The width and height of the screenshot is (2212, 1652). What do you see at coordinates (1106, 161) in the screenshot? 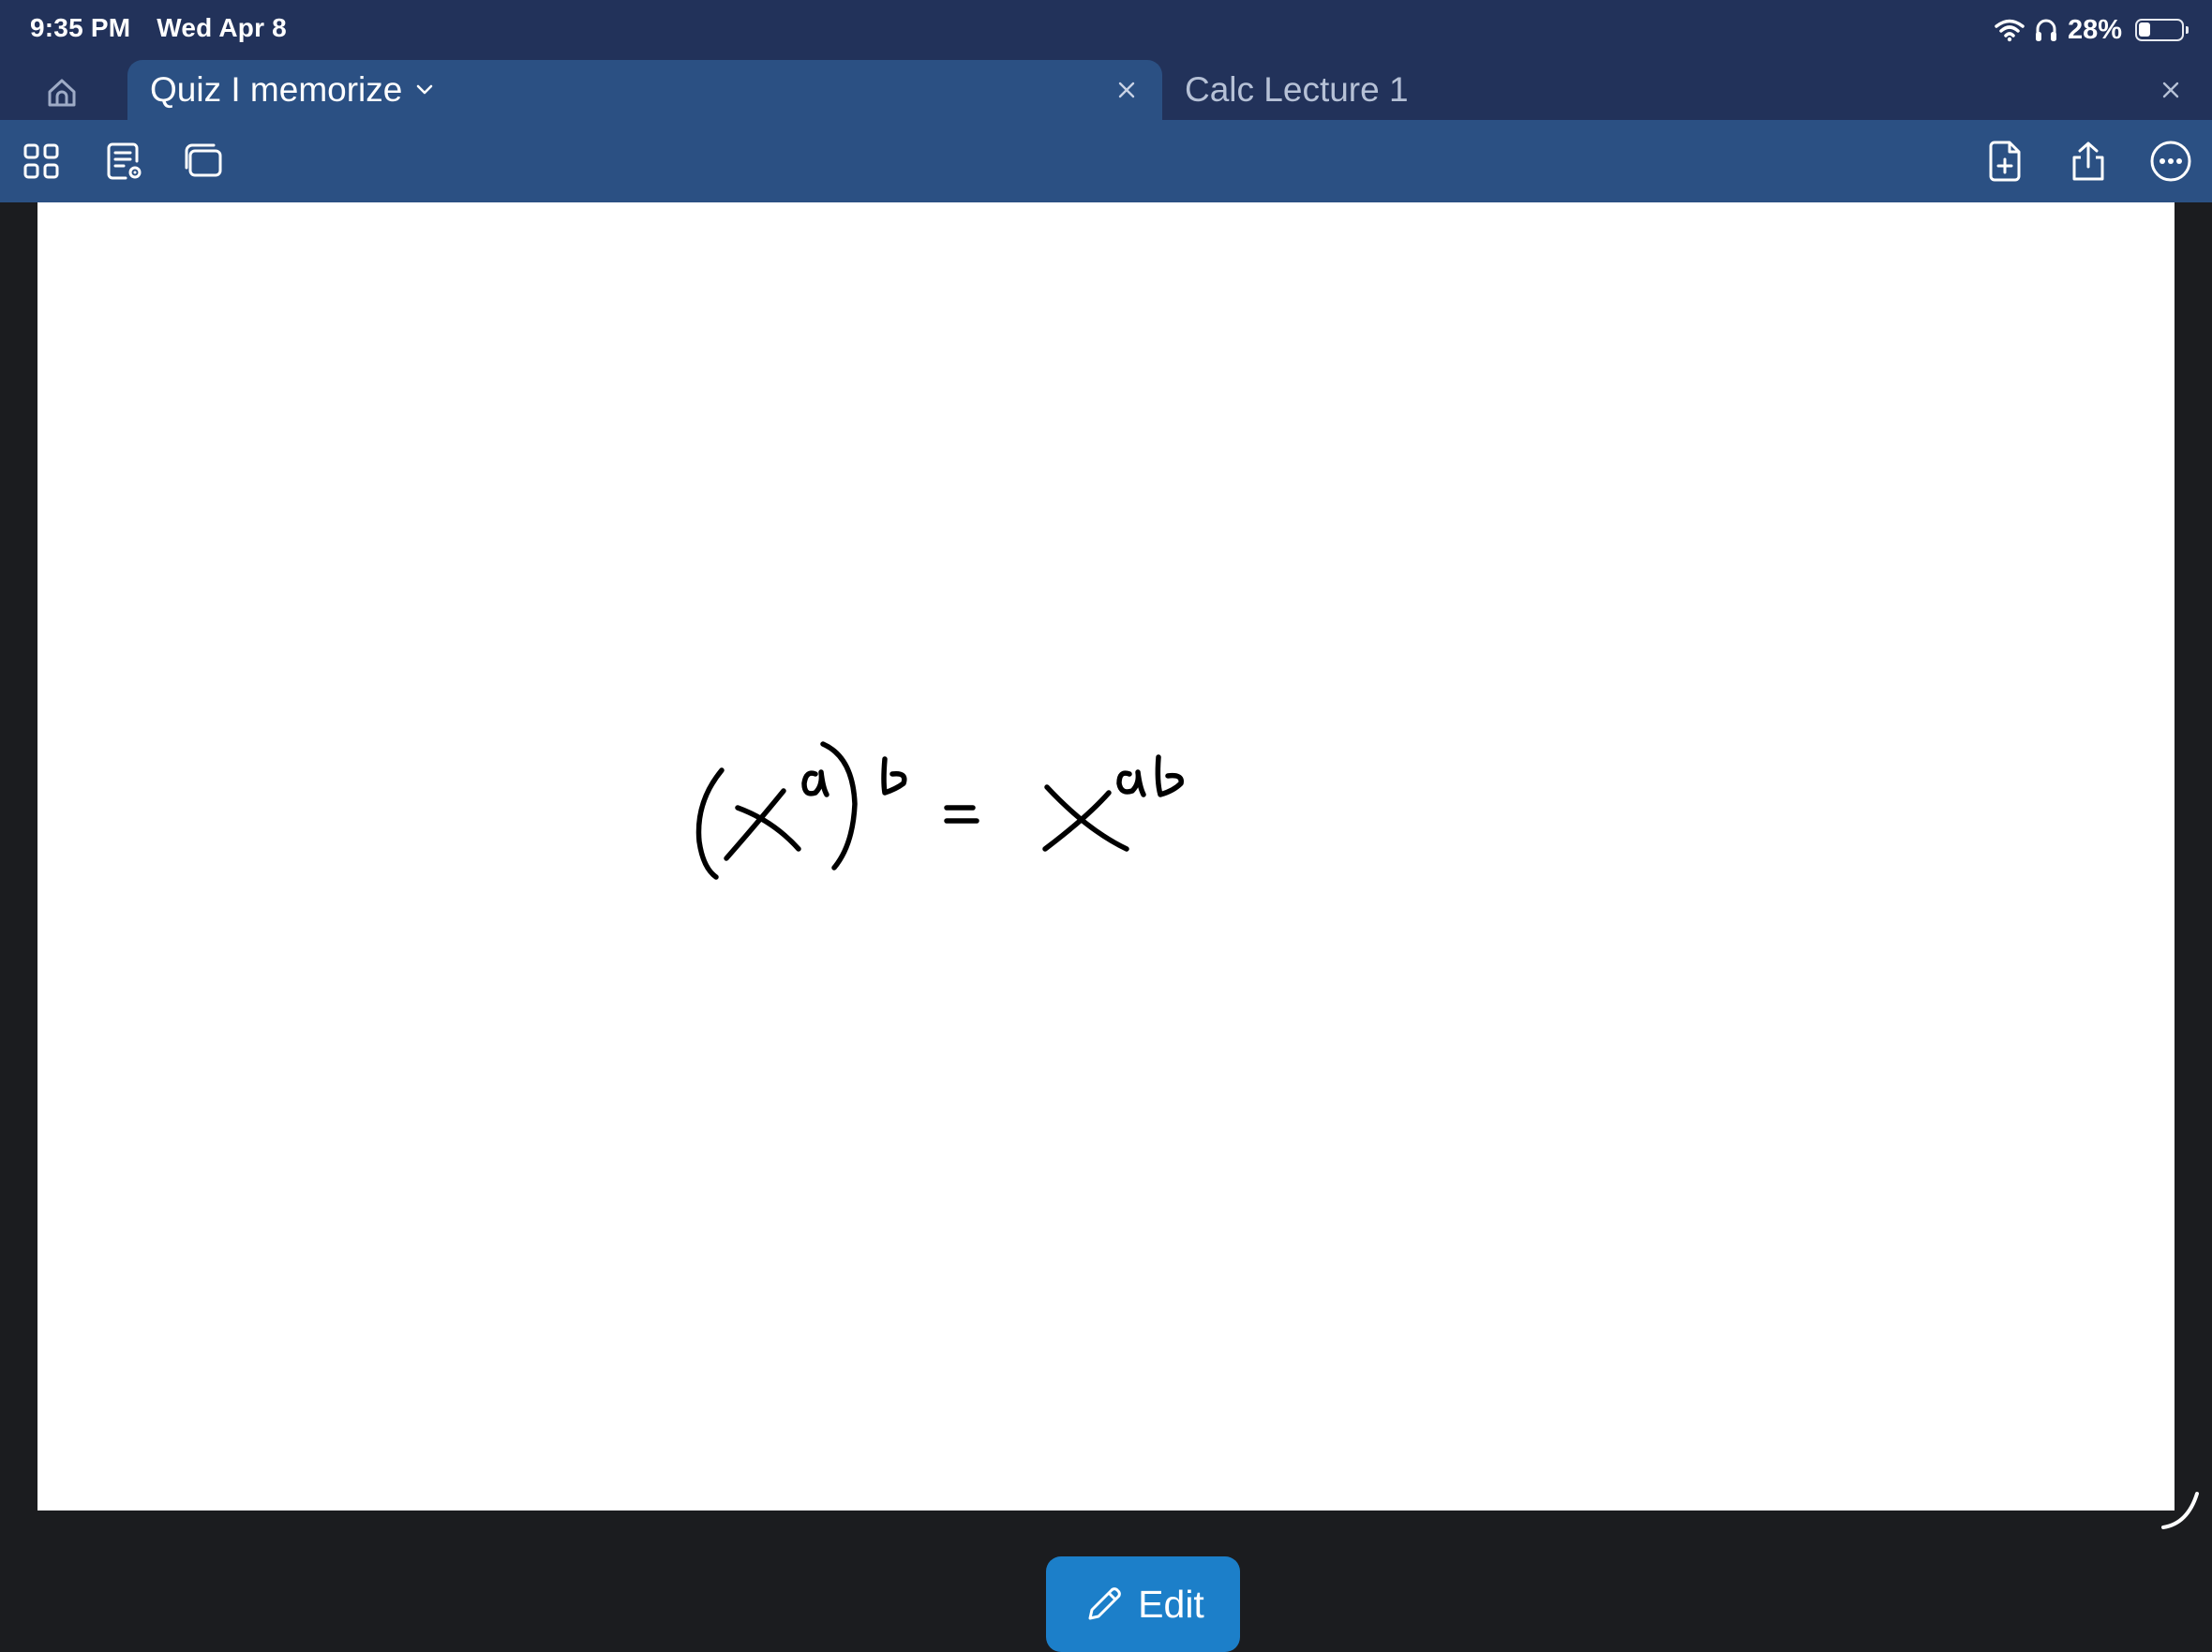
I see `toolbar` at bounding box center [1106, 161].